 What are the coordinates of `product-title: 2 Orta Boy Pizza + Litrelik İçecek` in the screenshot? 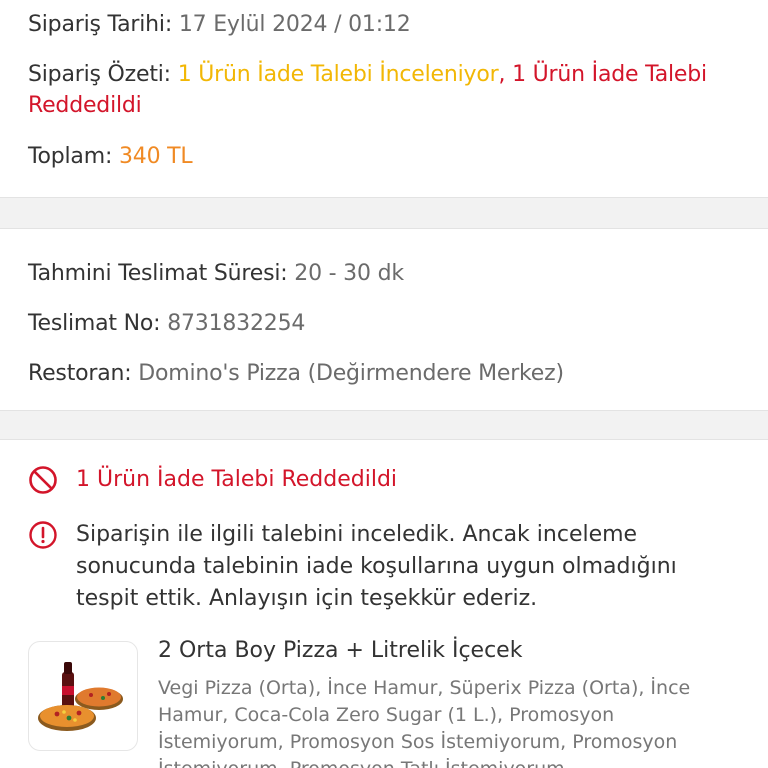 It's located at (340, 650).